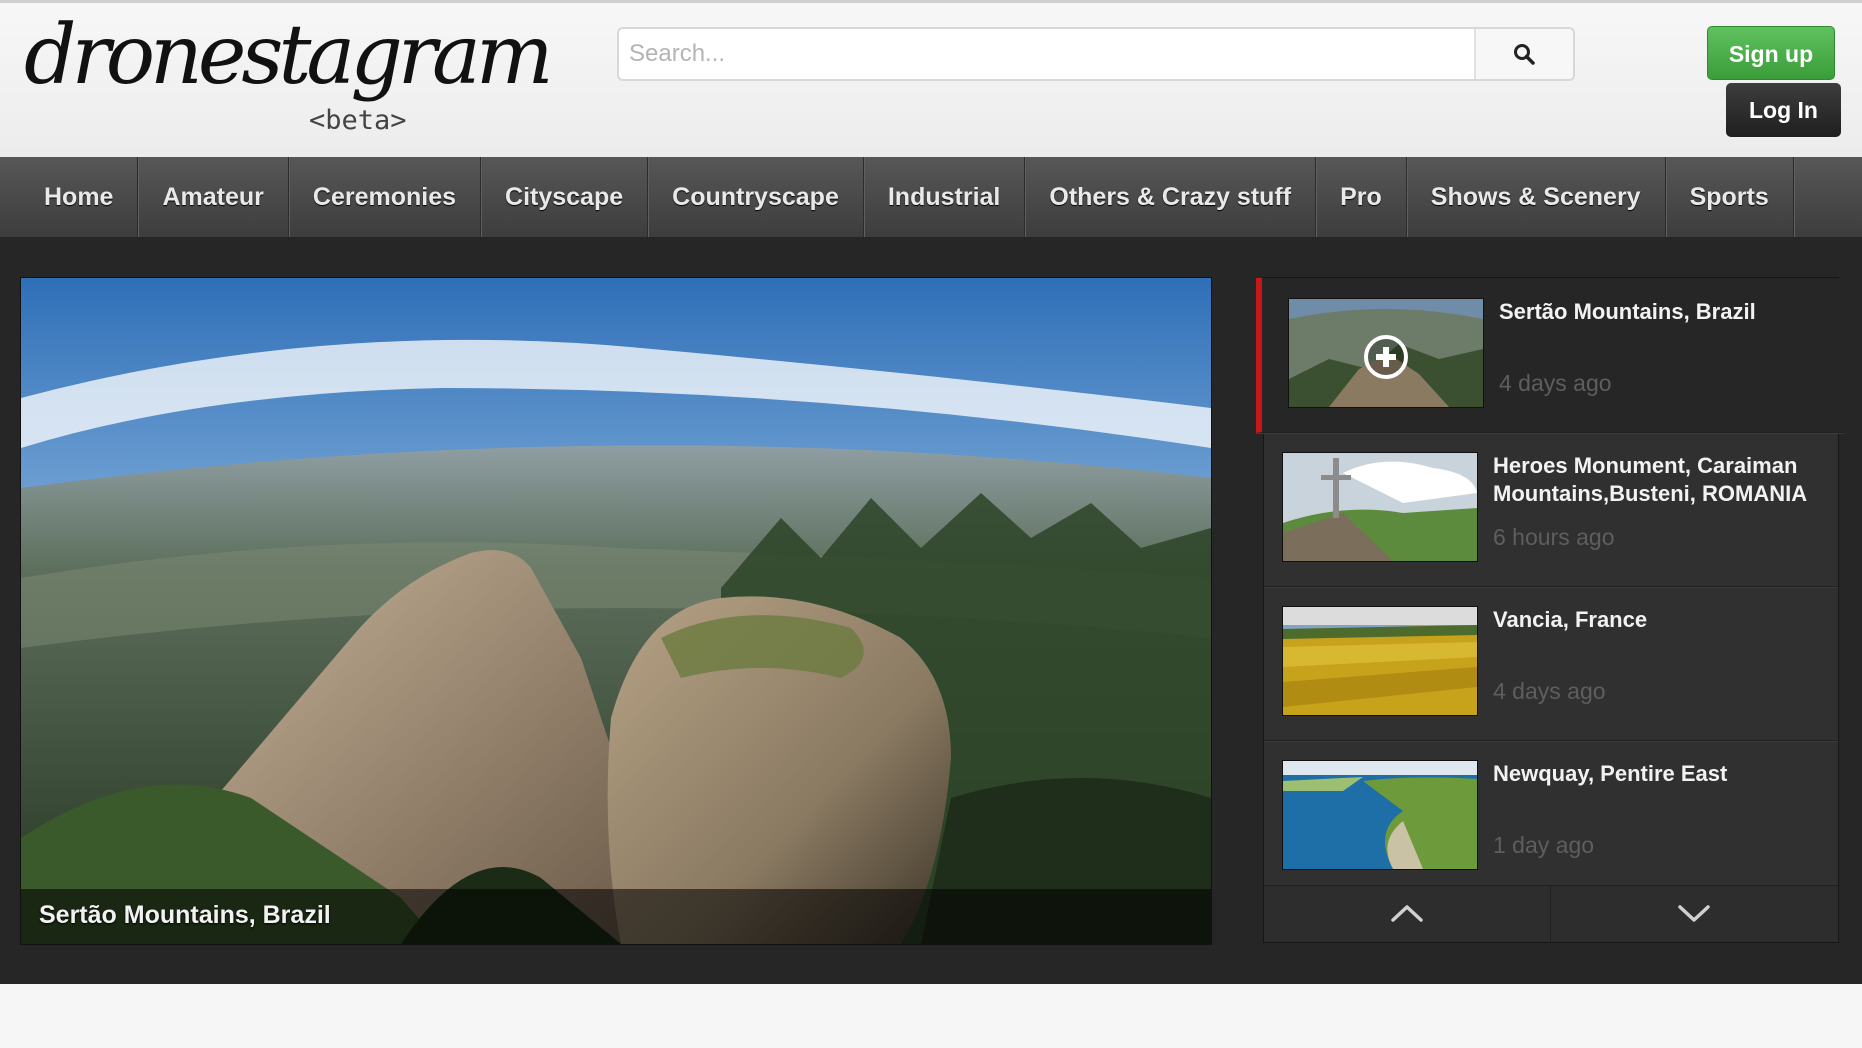 The height and width of the screenshot is (1048, 1862). What do you see at coordinates (1361, 197) in the screenshot?
I see `nav-item-pro: Pro` at bounding box center [1361, 197].